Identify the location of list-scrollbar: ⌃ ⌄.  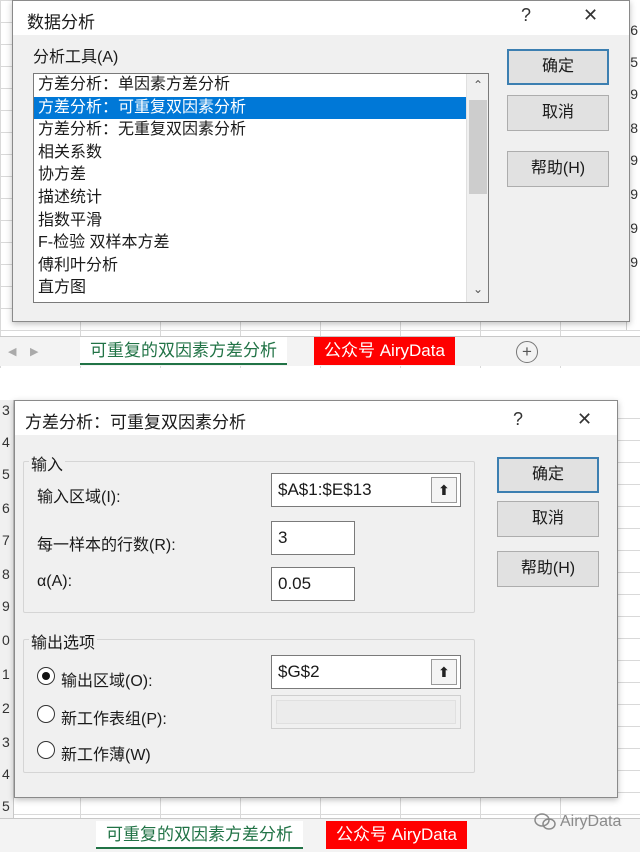
(477, 188).